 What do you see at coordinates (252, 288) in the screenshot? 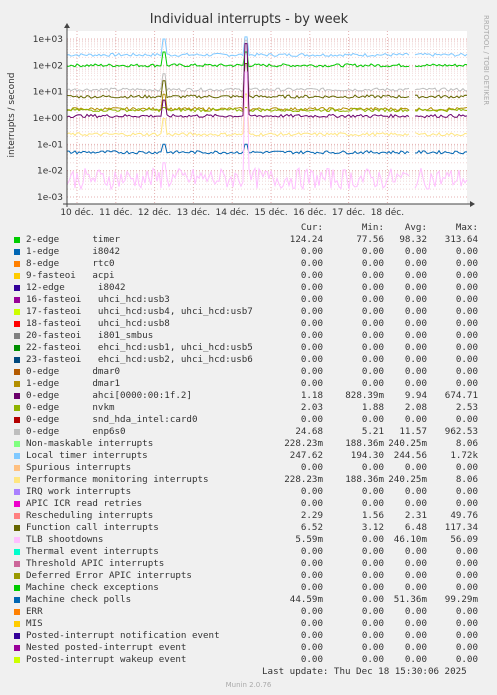
I see `legend-row: 12-edge i8042 0.00 0.00 0.00 0.00` at bounding box center [252, 288].